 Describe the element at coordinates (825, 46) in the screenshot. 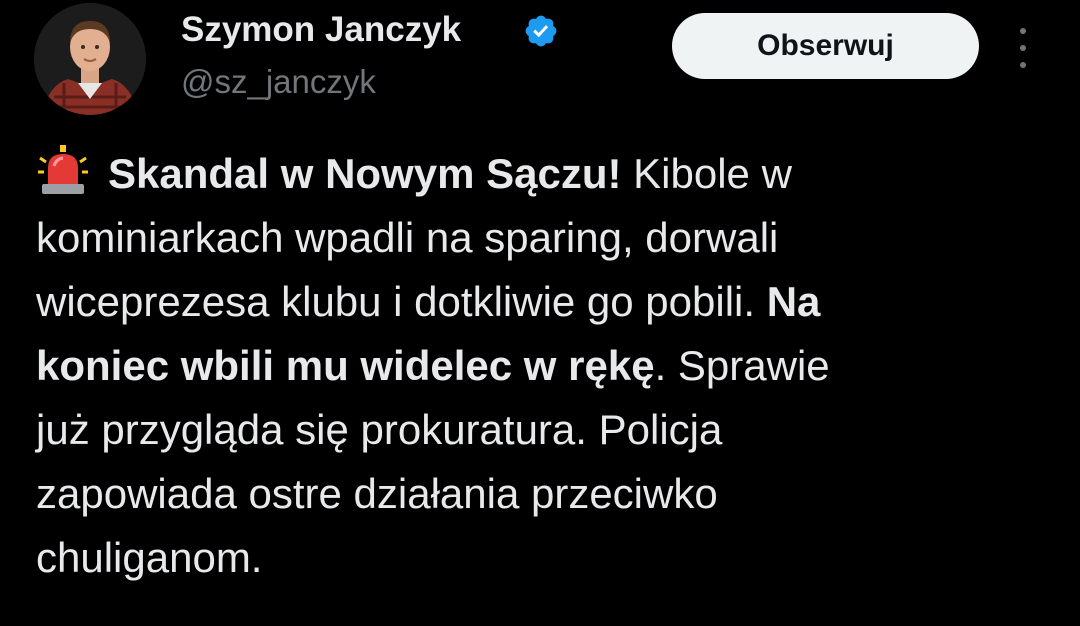

I see `follow-button: Obserwuj` at that location.